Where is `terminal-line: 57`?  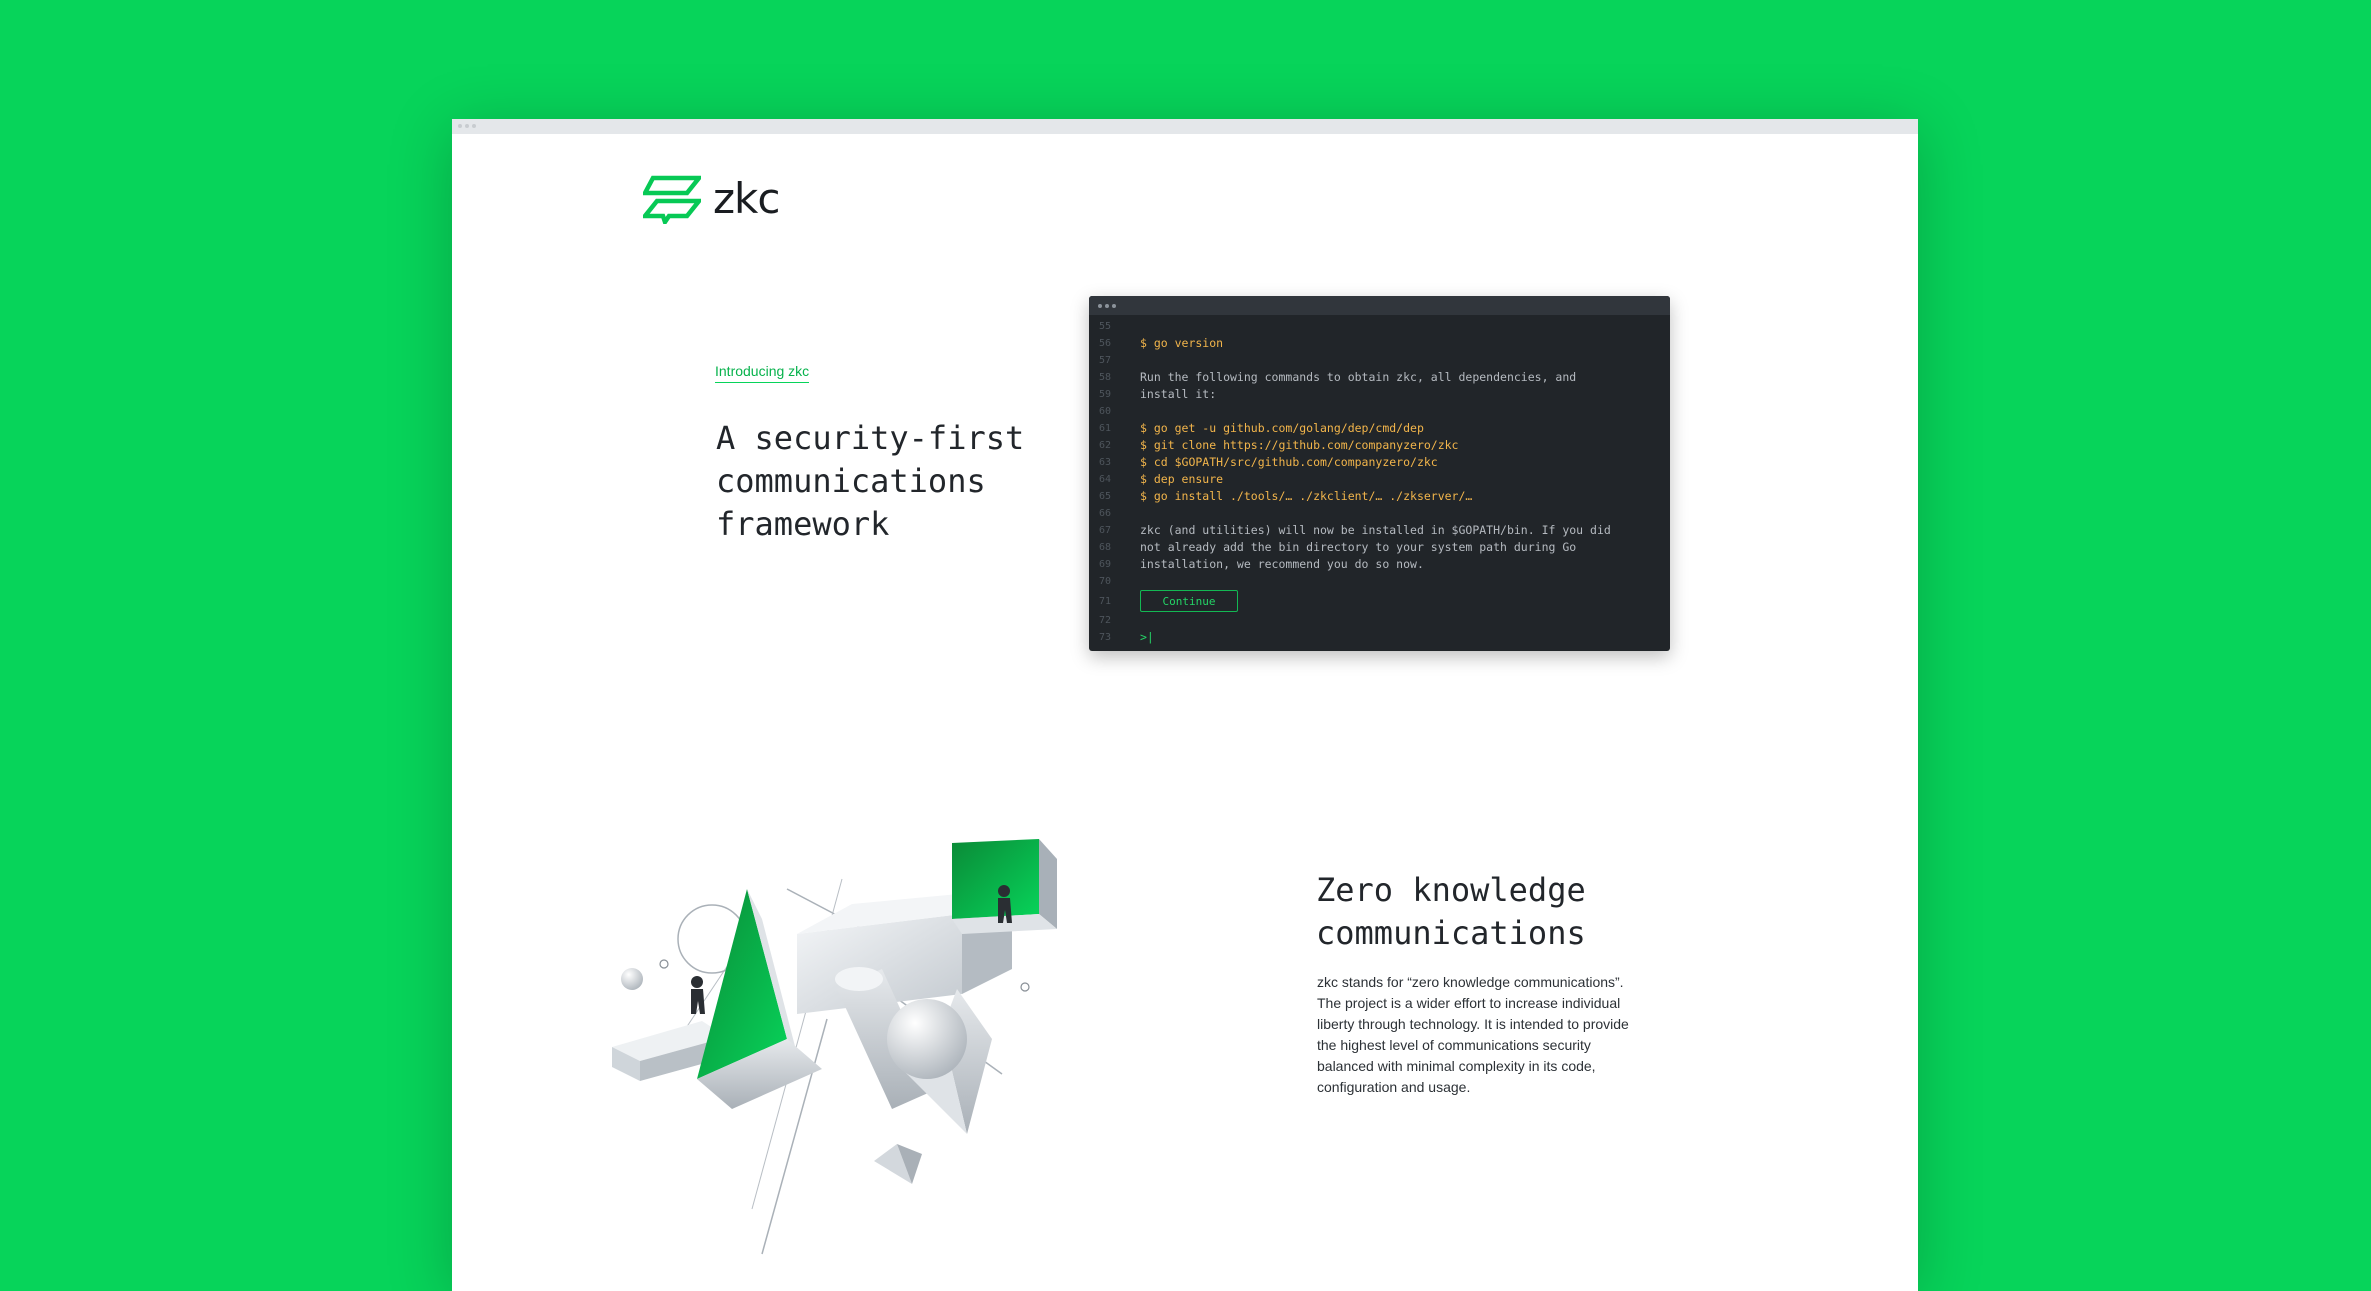
terminal-line: 57 is located at coordinates (1379, 360).